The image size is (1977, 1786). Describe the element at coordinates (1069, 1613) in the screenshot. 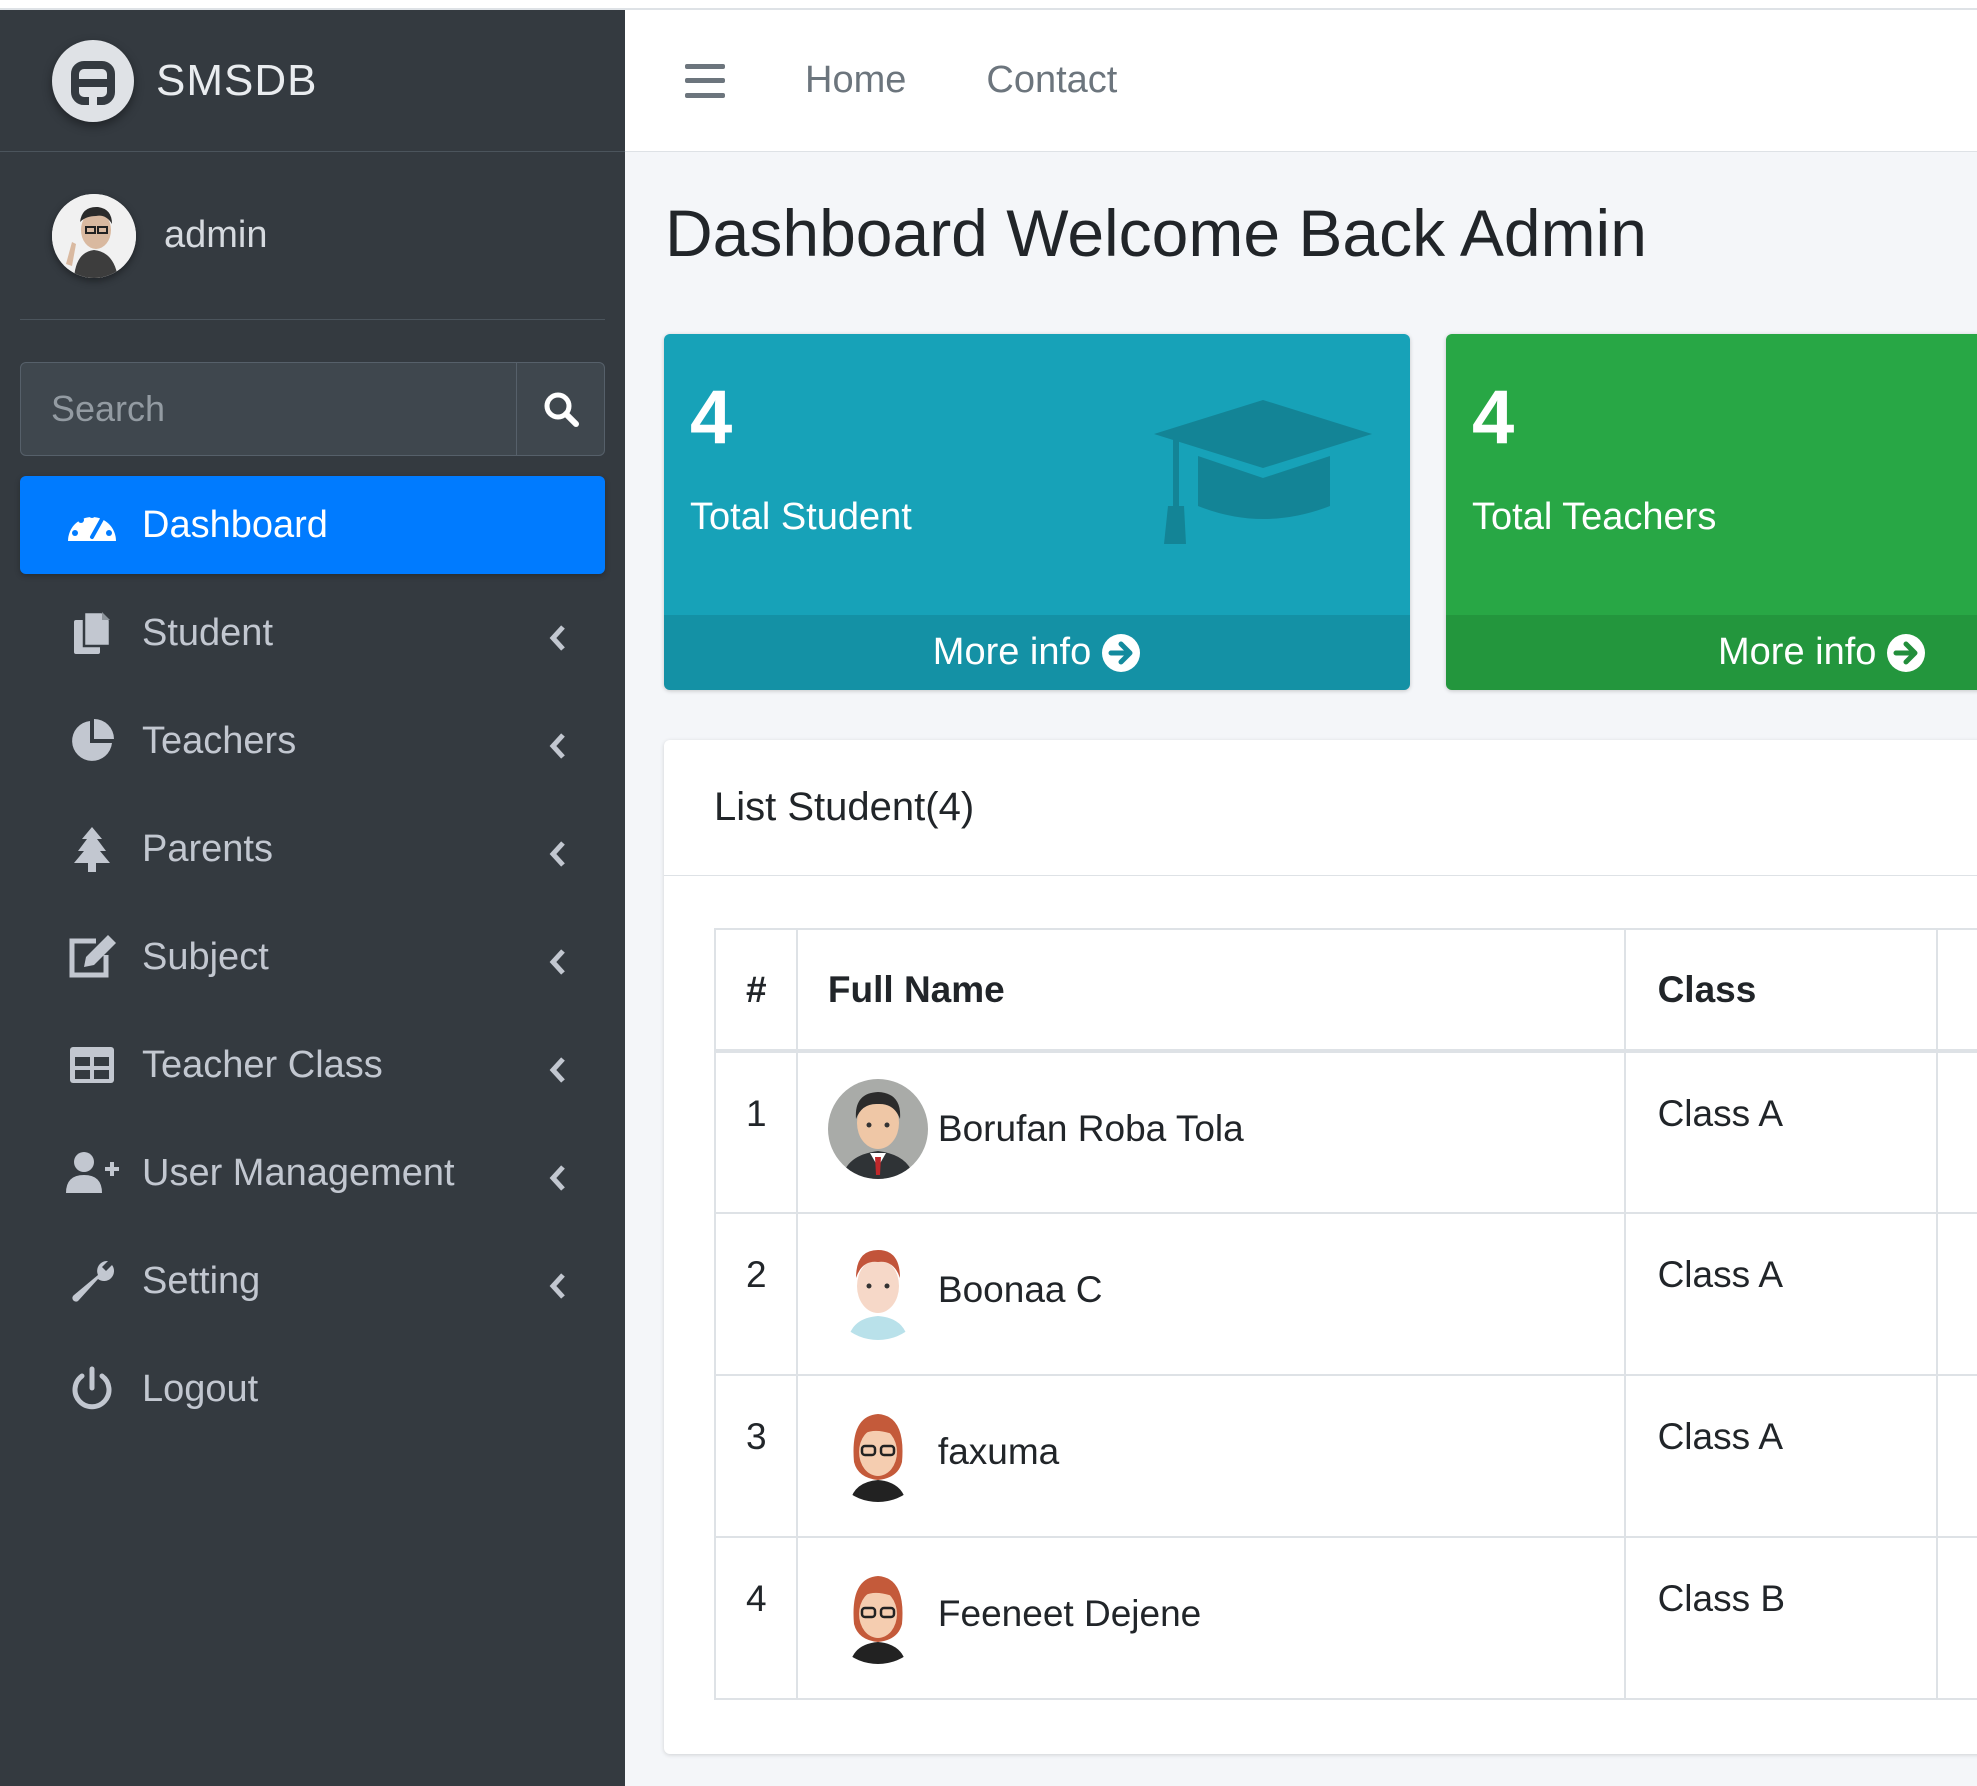

I see `student-name: Feeneet Dejene` at that location.